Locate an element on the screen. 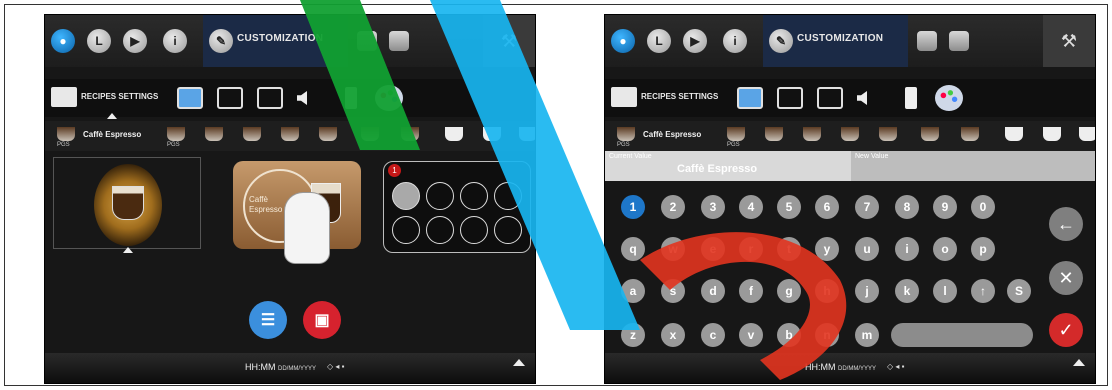 The width and height of the screenshot is (1112, 390). space-key is located at coordinates (962, 335).